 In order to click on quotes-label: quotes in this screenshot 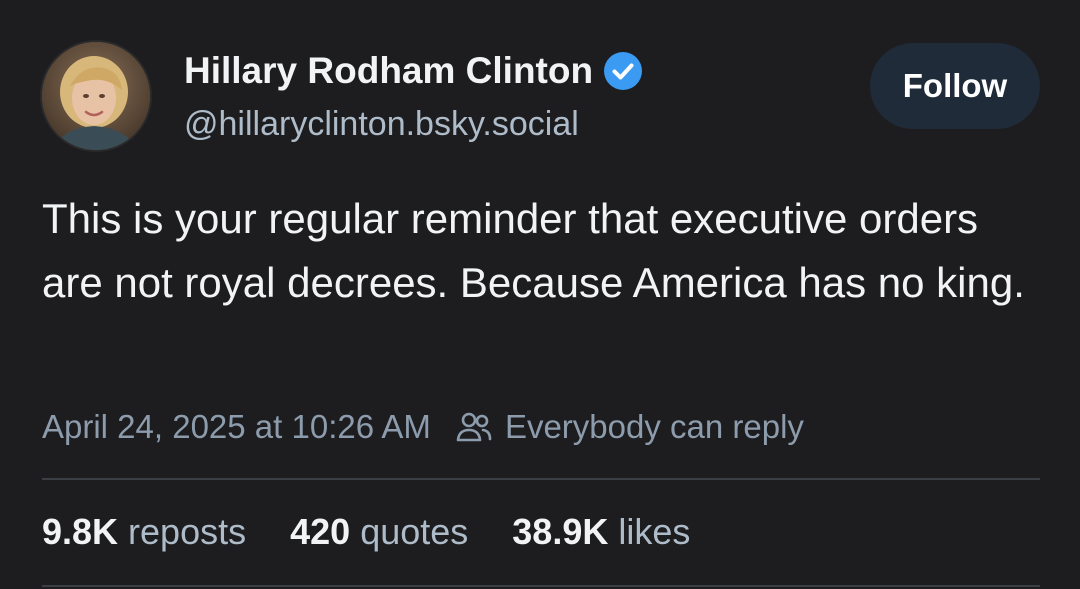, I will do `click(414, 531)`.